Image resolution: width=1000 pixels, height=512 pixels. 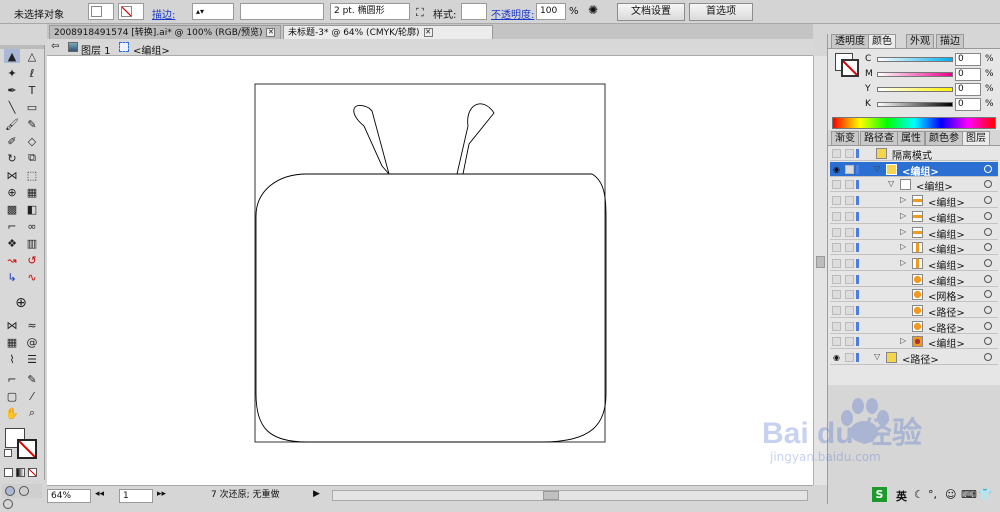 I want to click on breadcrumb-group: <编组>, so click(x=151, y=49).